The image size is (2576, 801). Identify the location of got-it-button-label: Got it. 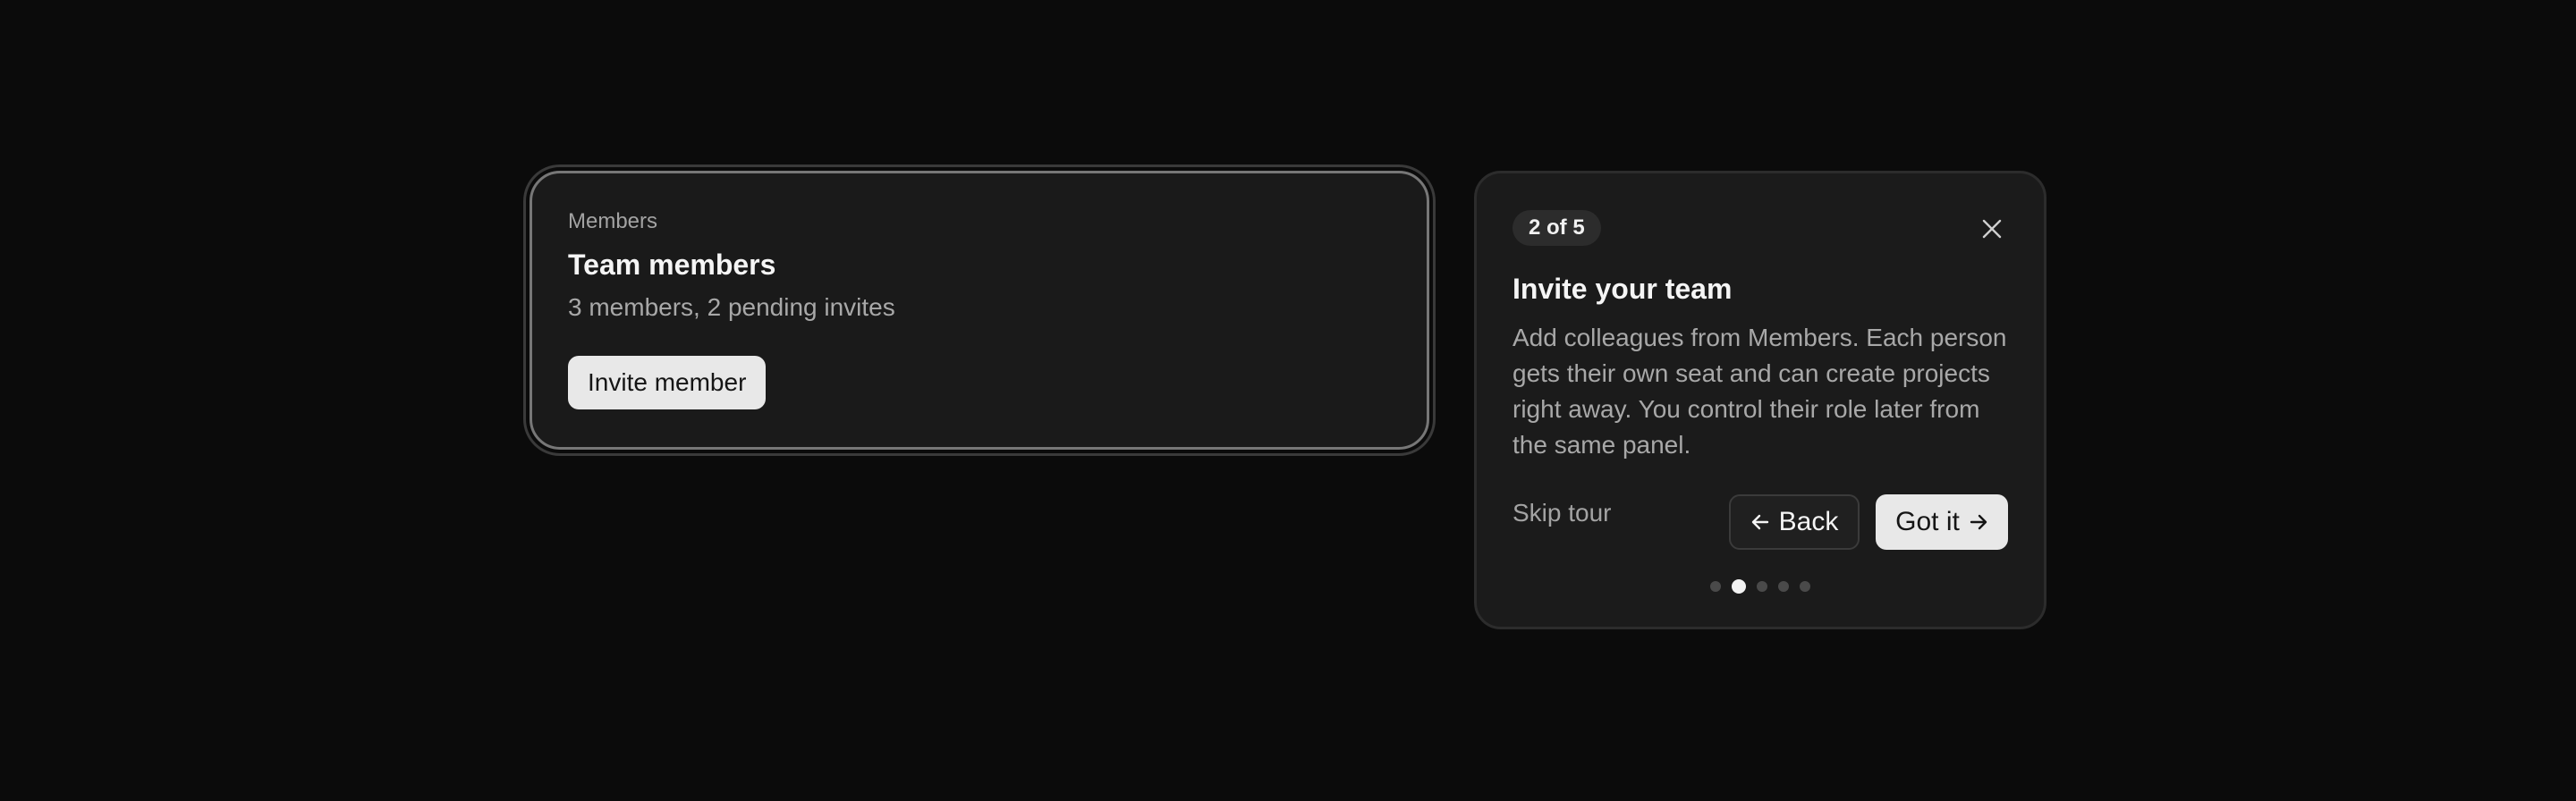
(1927, 522).